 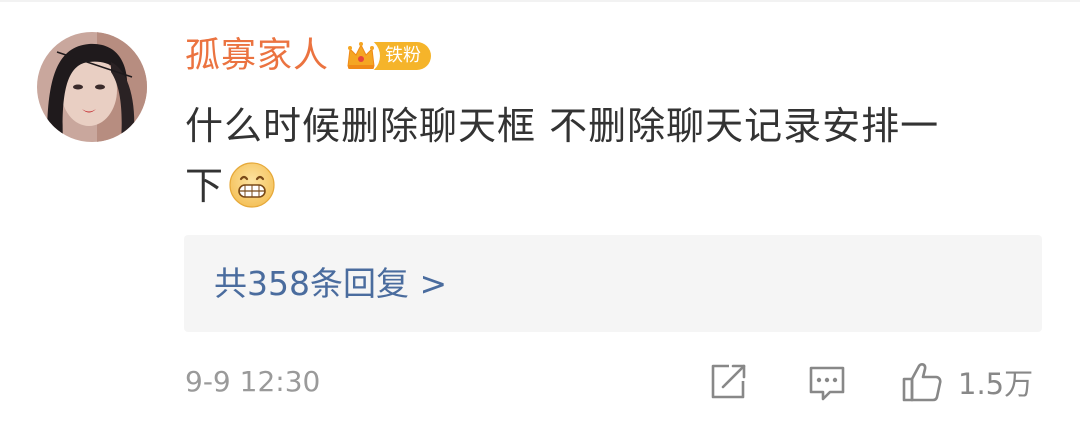 I want to click on like-count: 1.5万, so click(x=996, y=384).